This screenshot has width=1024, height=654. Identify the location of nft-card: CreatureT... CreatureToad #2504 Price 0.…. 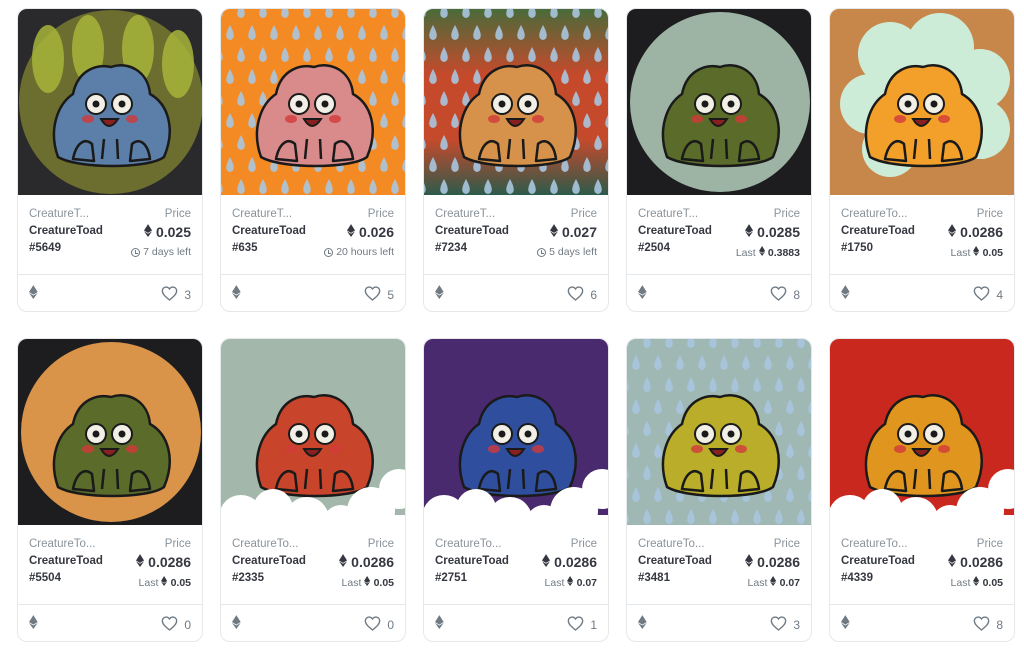
(719, 160).